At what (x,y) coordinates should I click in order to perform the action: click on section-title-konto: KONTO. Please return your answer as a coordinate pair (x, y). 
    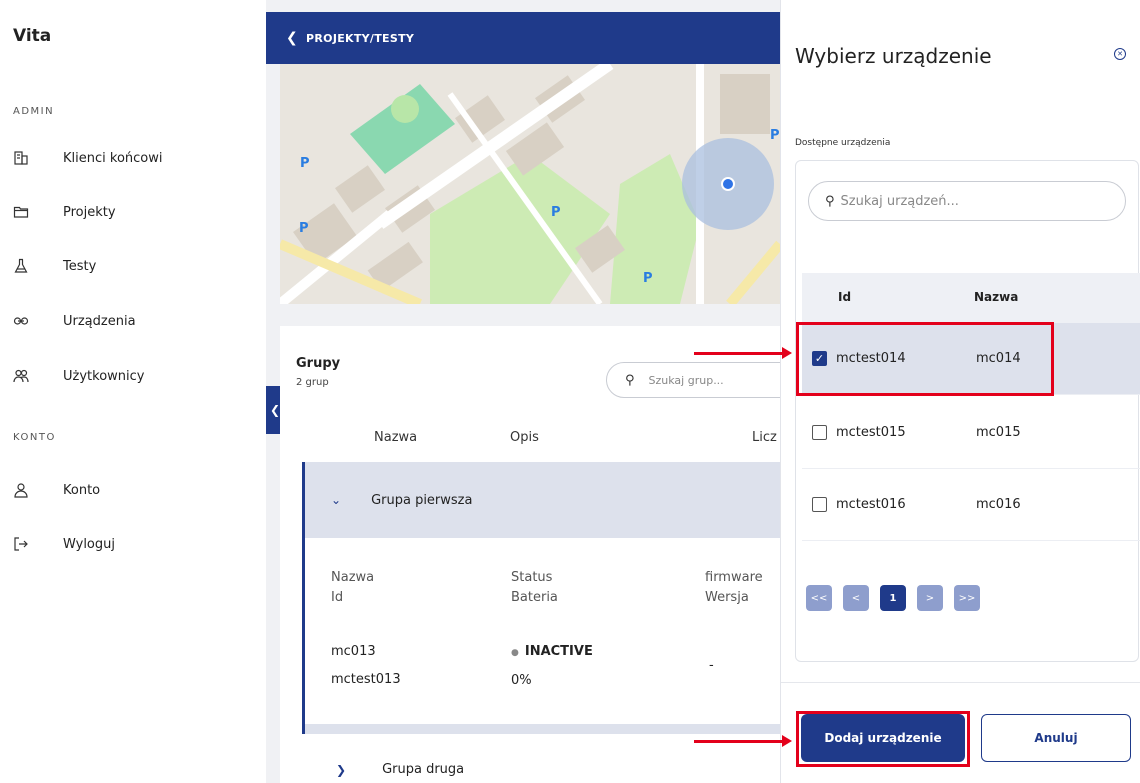
    Looking at the image, I should click on (34, 437).